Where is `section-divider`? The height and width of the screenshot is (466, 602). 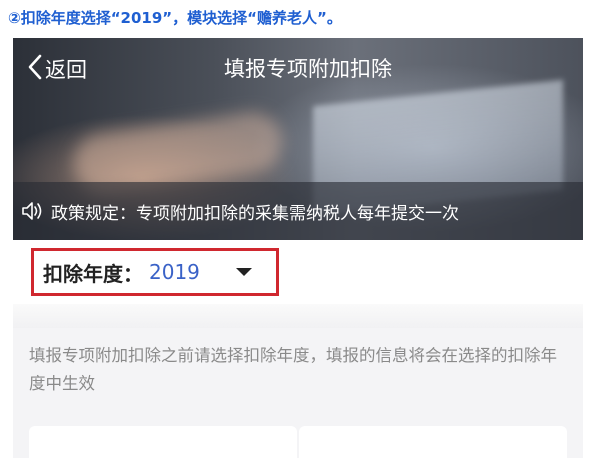
section-divider is located at coordinates (298, 316).